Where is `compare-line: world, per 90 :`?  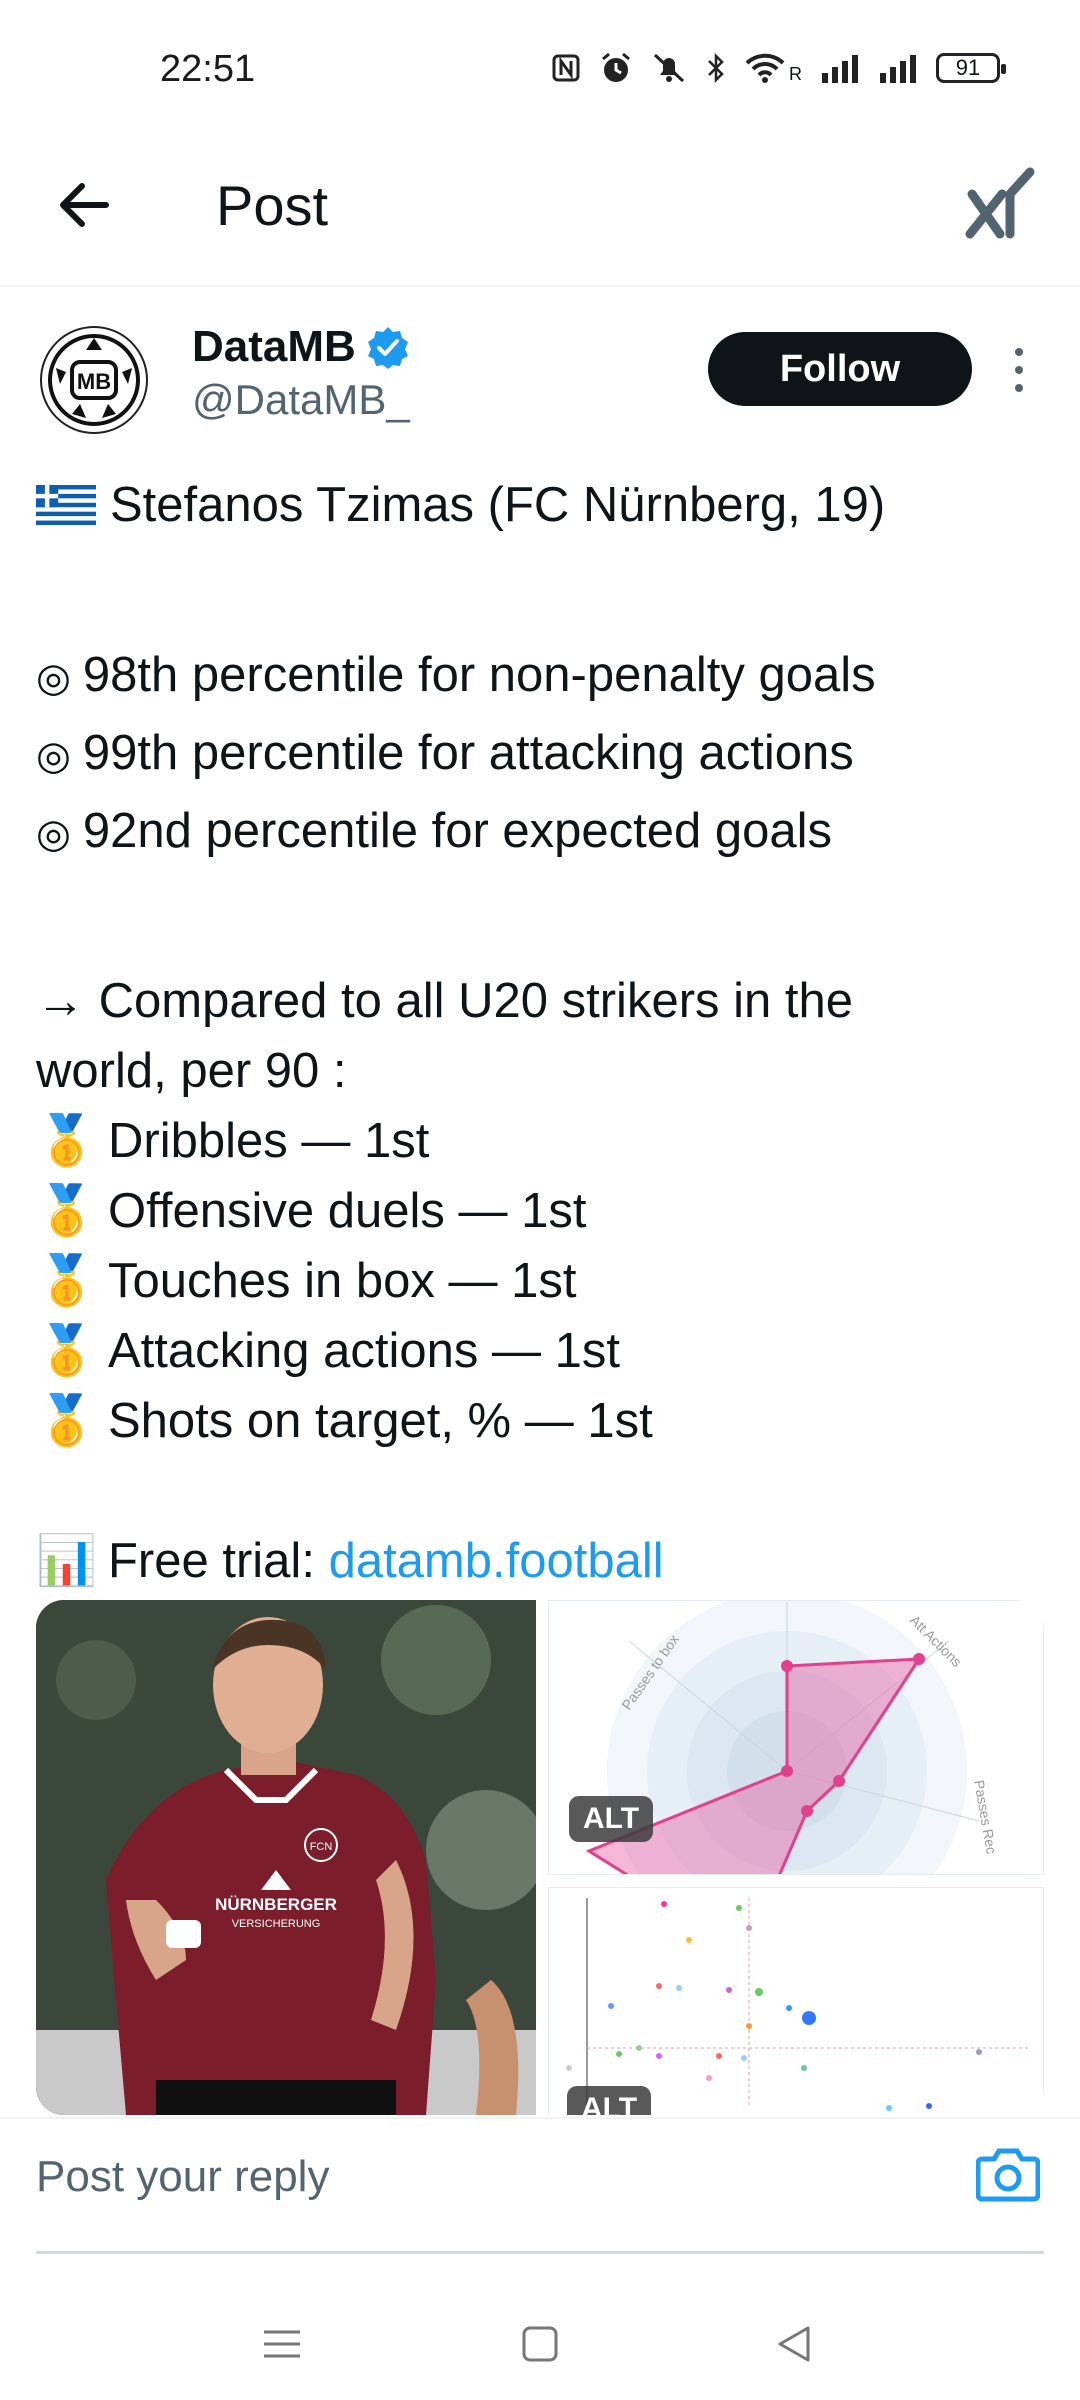 compare-line: world, per 90 : is located at coordinates (191, 1071).